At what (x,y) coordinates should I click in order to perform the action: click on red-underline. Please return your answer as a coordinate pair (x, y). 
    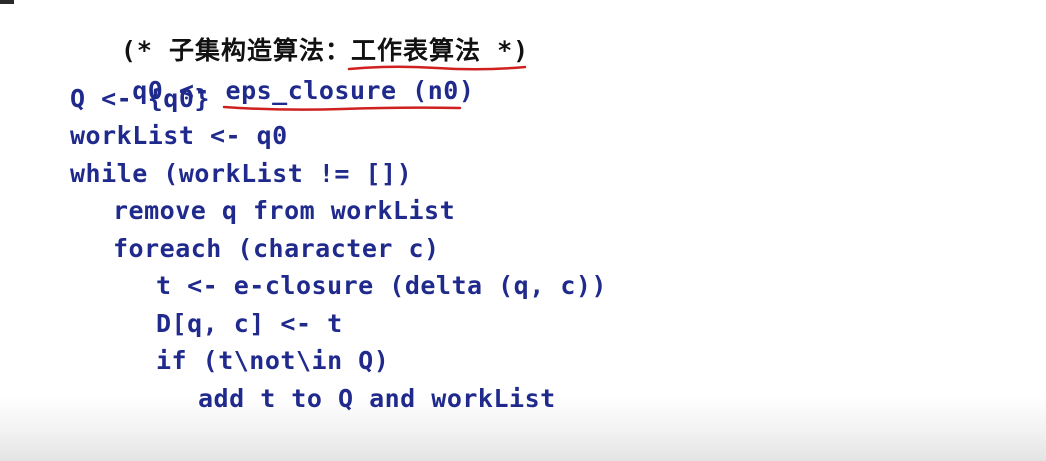
    Looking at the image, I should click on (341, 108).